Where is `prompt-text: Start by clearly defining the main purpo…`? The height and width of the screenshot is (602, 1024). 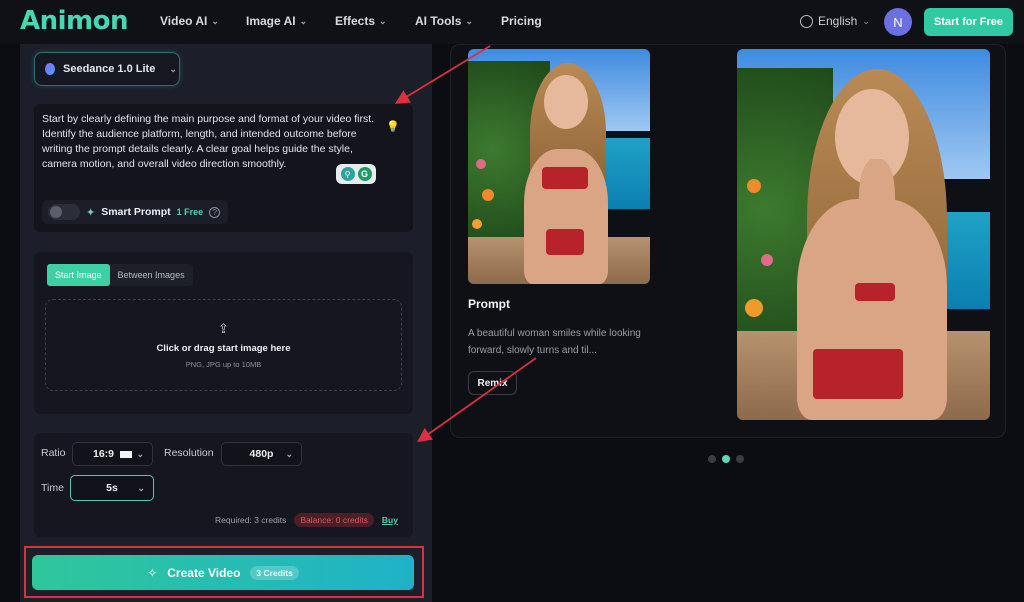
prompt-text: Start by clearly defining the main purpo… is located at coordinates (212, 142).